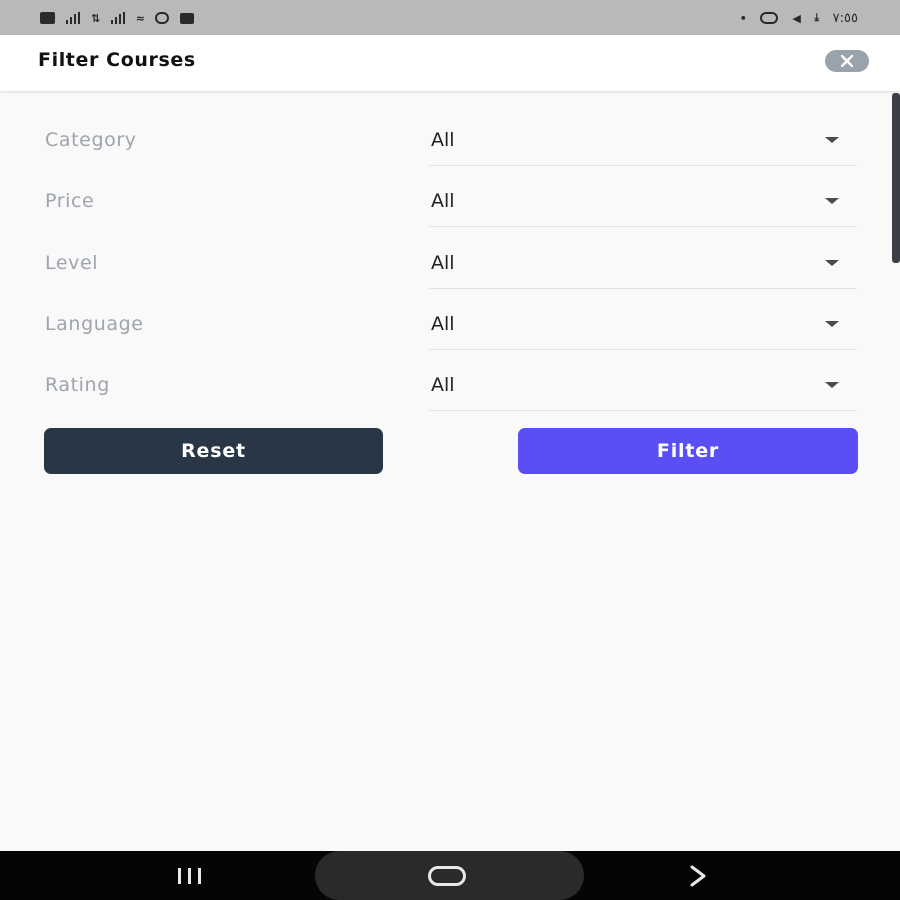 Image resolution: width=900 pixels, height=900 pixels. I want to click on wifi-icon: ≈, so click(140, 18).